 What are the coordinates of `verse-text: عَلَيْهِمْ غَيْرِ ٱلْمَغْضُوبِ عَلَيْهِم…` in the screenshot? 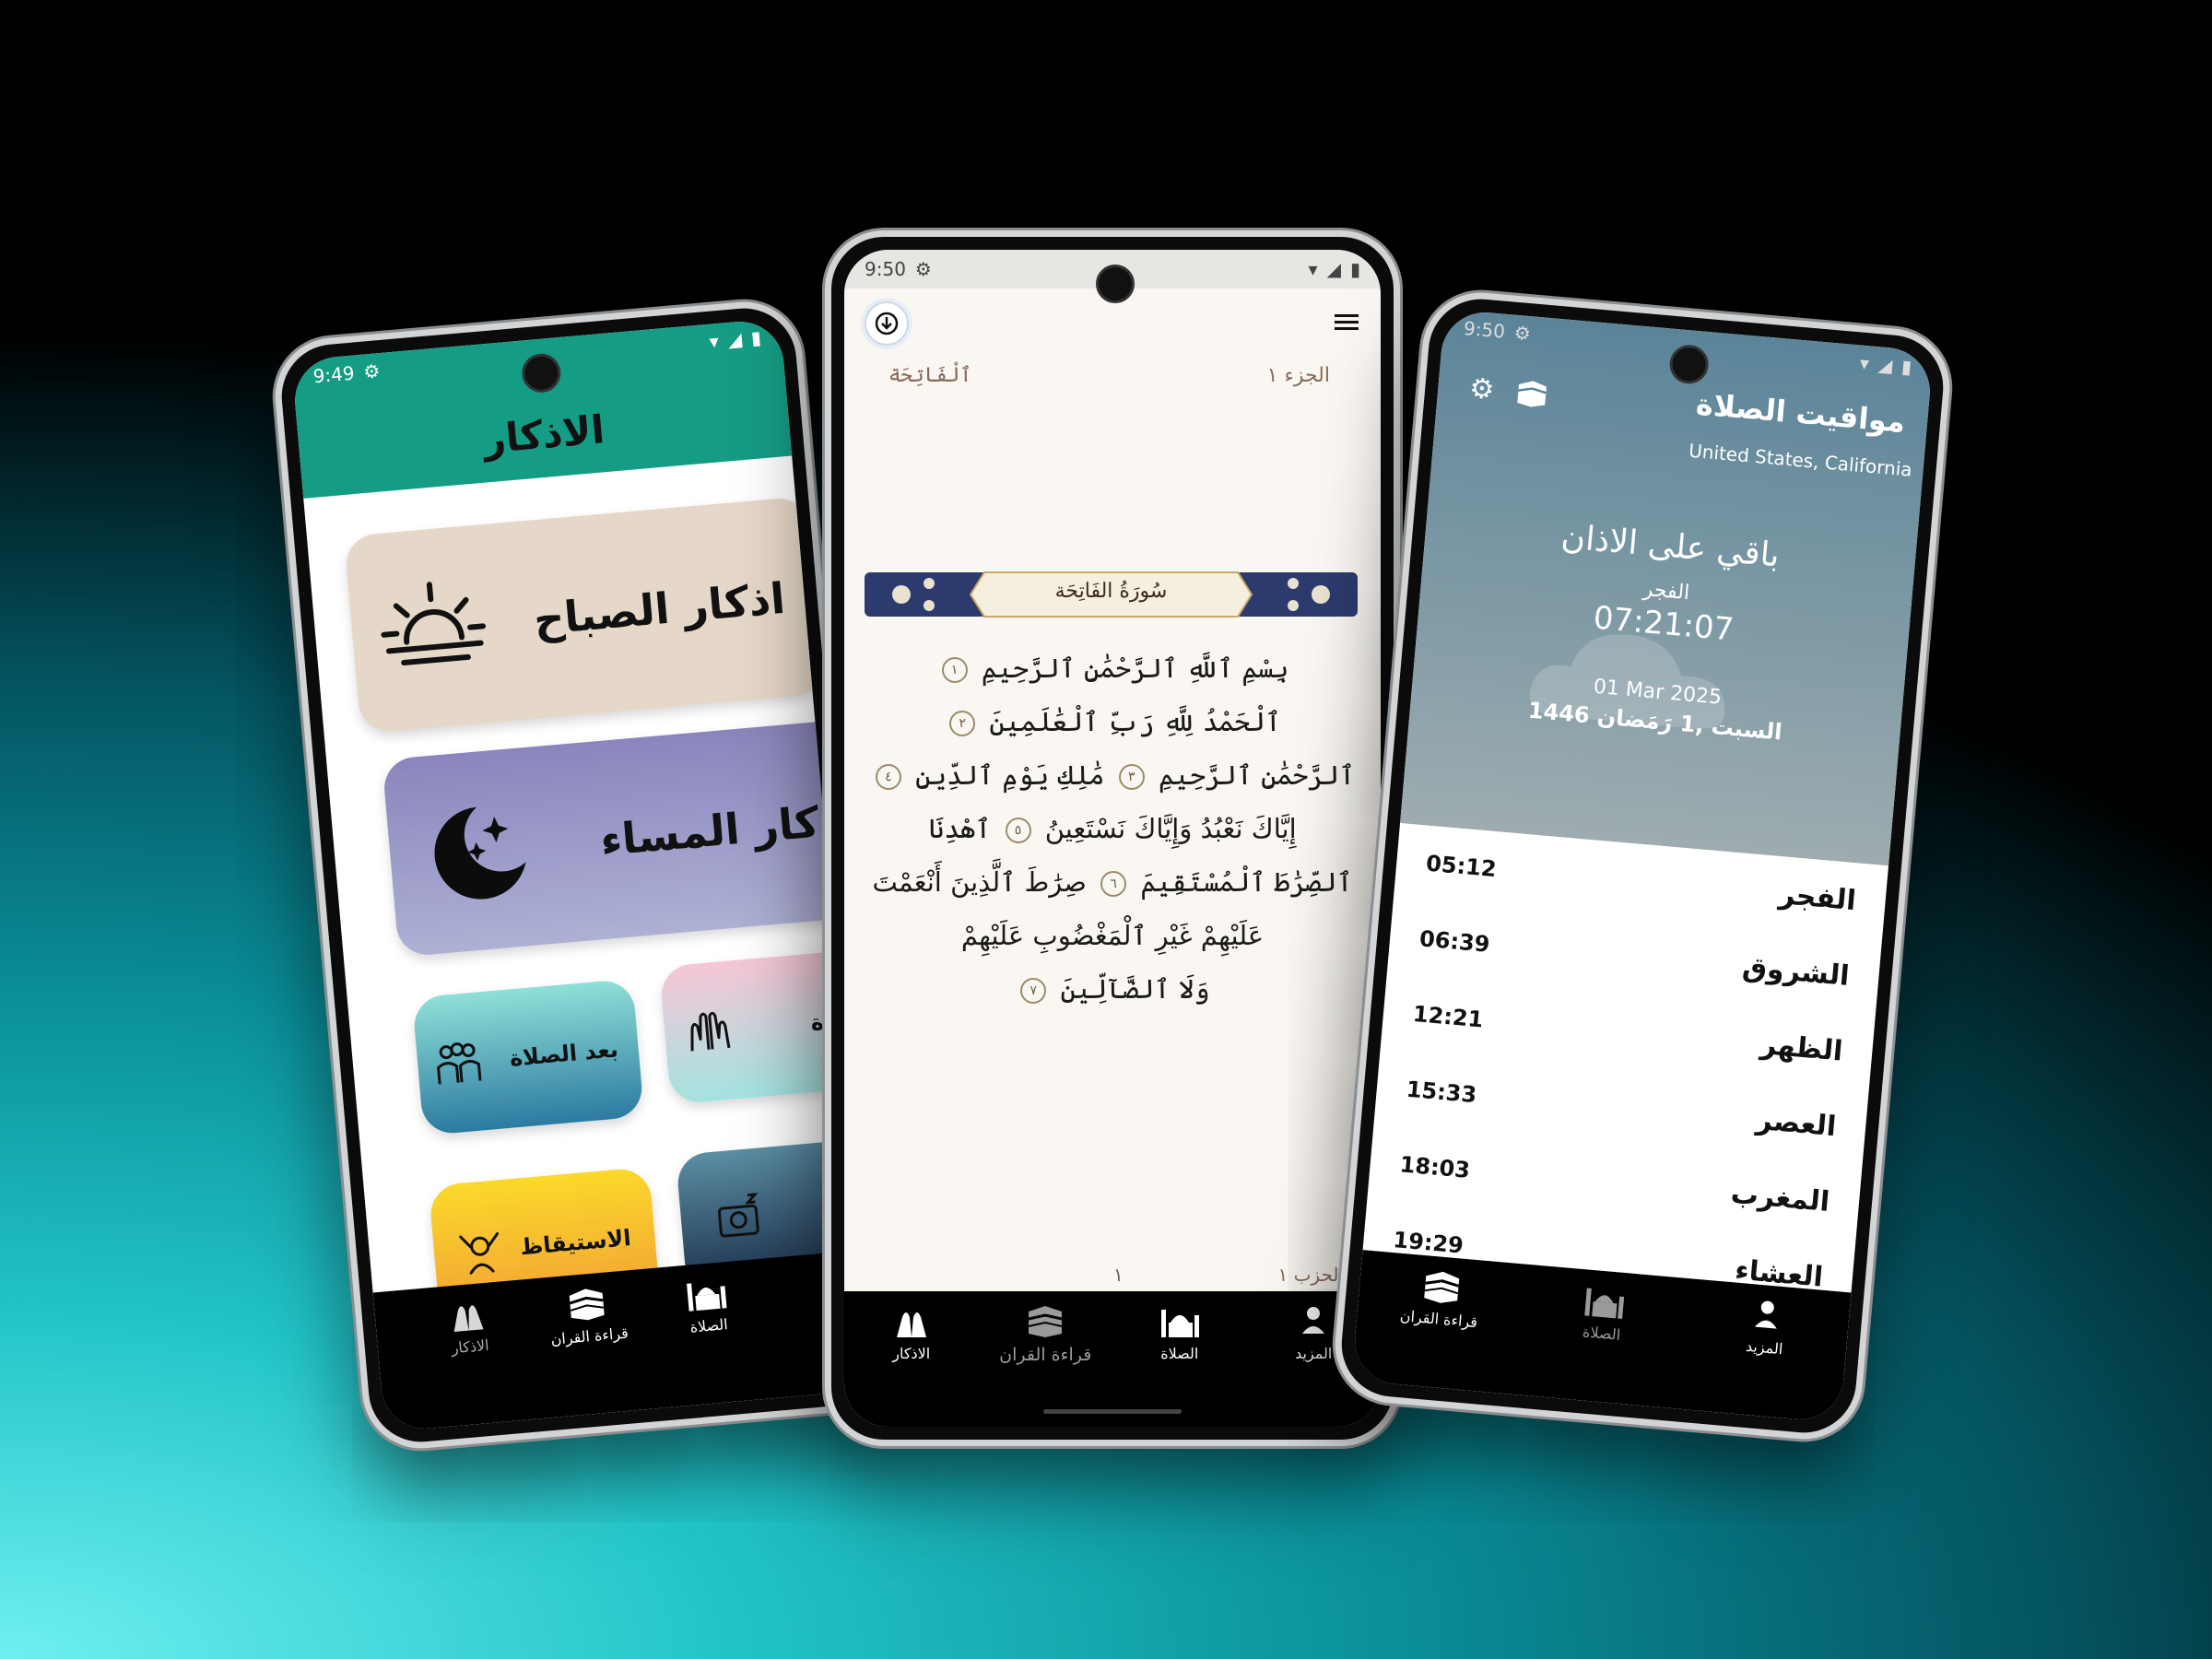 It's located at (1112, 935).